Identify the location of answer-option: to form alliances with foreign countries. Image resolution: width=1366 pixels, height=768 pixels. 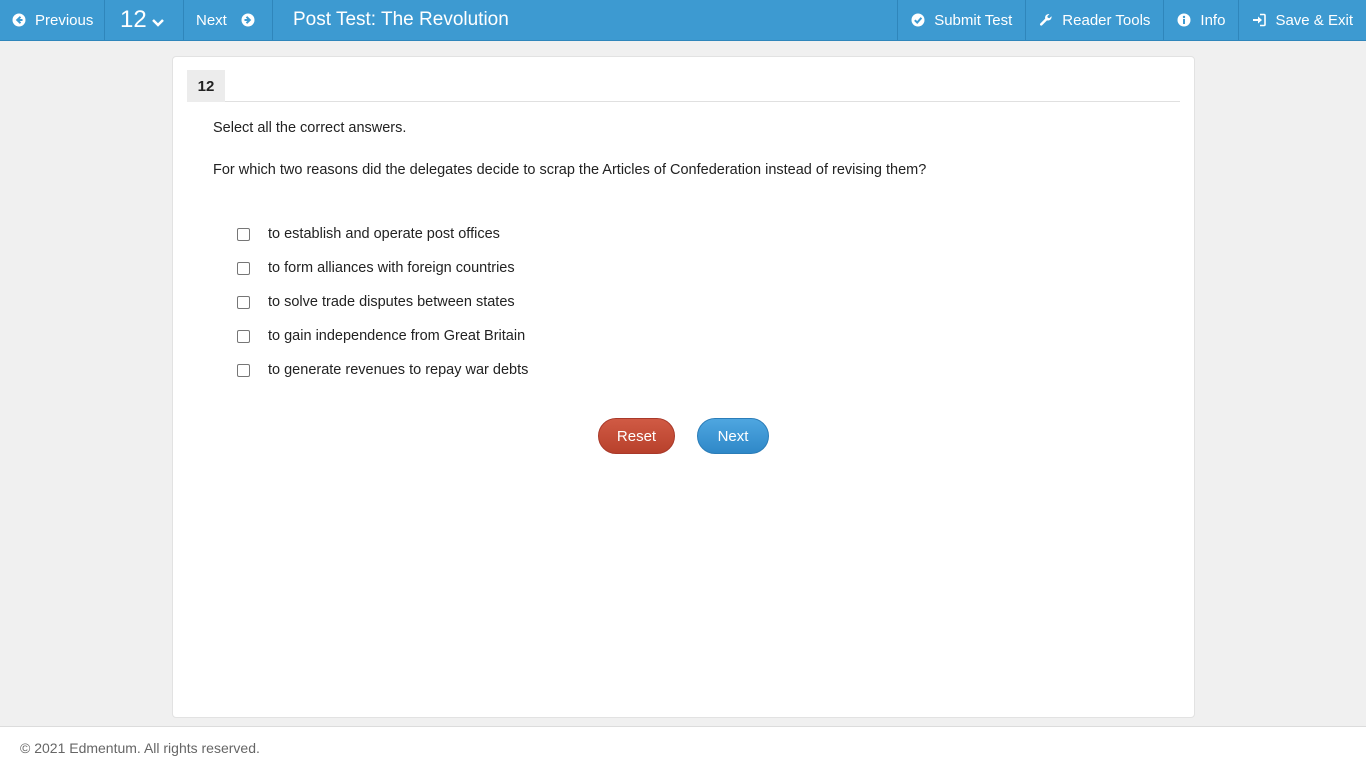
(382, 268).